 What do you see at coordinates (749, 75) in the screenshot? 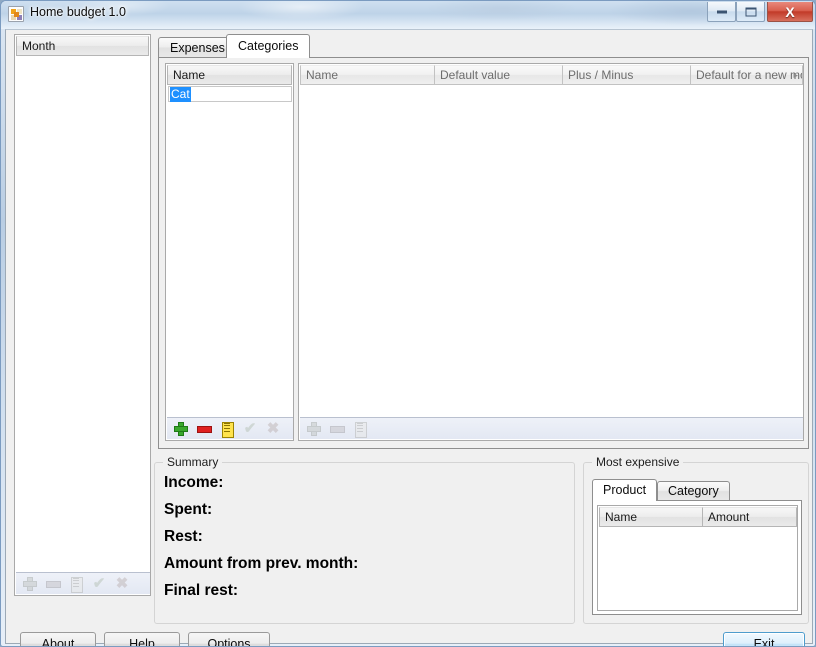
I see `detail-column-default-new-month-label: Default for a new mo` at bounding box center [749, 75].